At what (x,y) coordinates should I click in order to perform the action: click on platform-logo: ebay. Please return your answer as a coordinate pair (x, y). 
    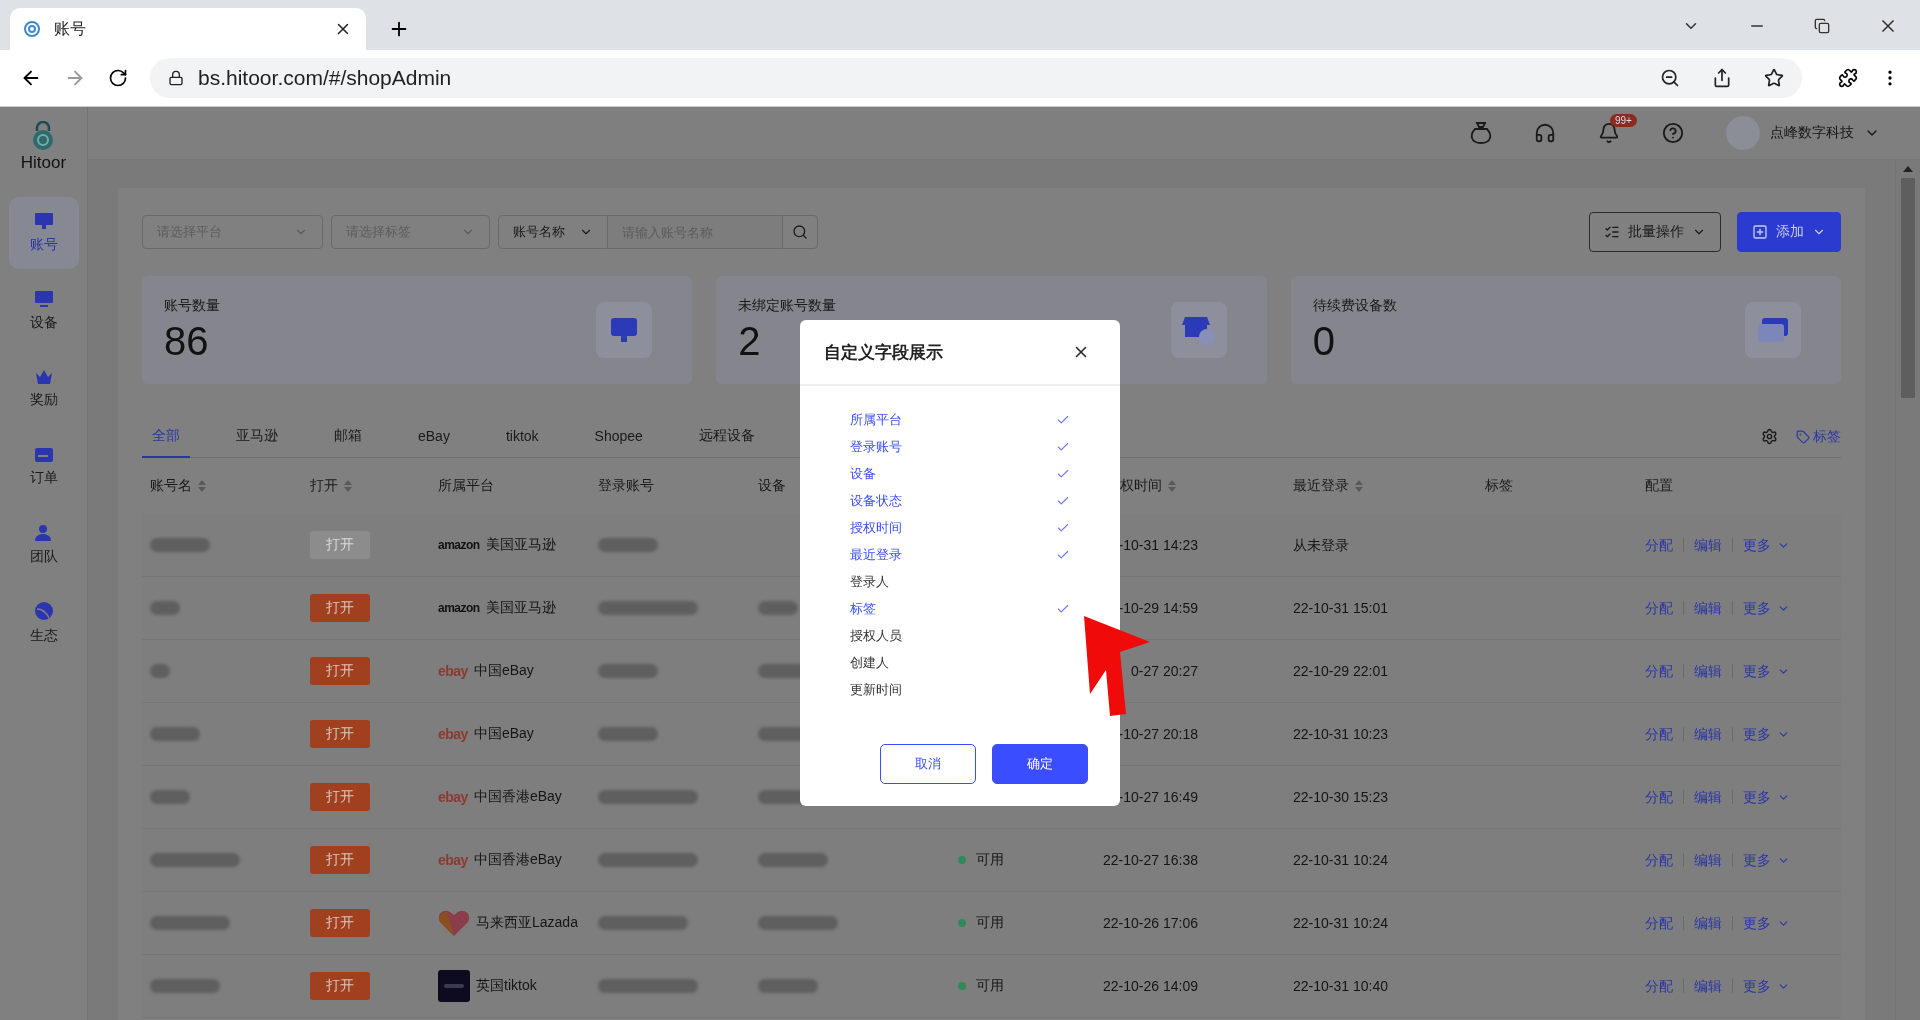
    Looking at the image, I should click on (453, 860).